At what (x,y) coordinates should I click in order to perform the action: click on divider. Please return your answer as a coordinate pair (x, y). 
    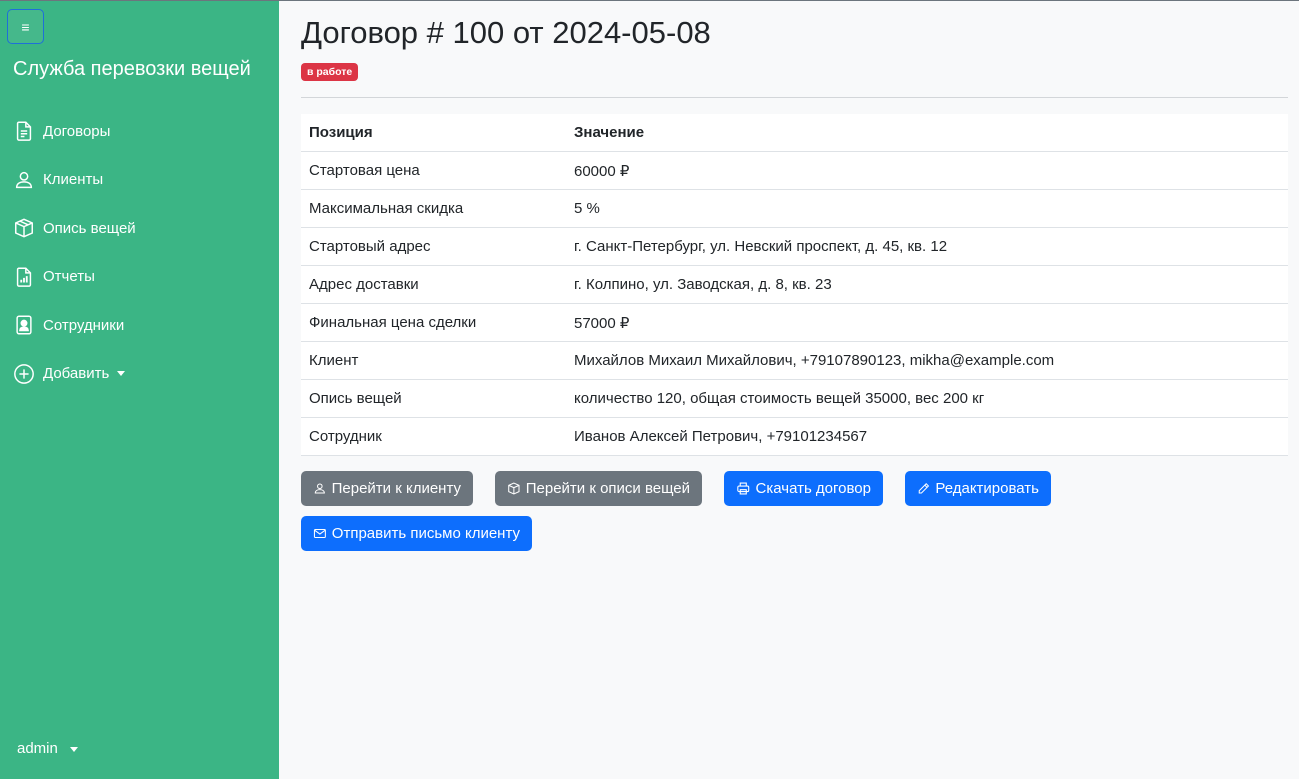
    Looking at the image, I should click on (794, 97).